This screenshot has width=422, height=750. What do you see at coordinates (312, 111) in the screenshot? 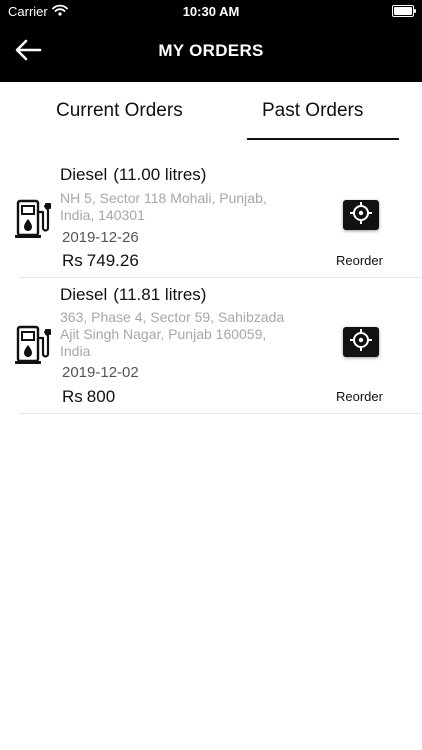
I see `tab-past-orders: Past Orders` at bounding box center [312, 111].